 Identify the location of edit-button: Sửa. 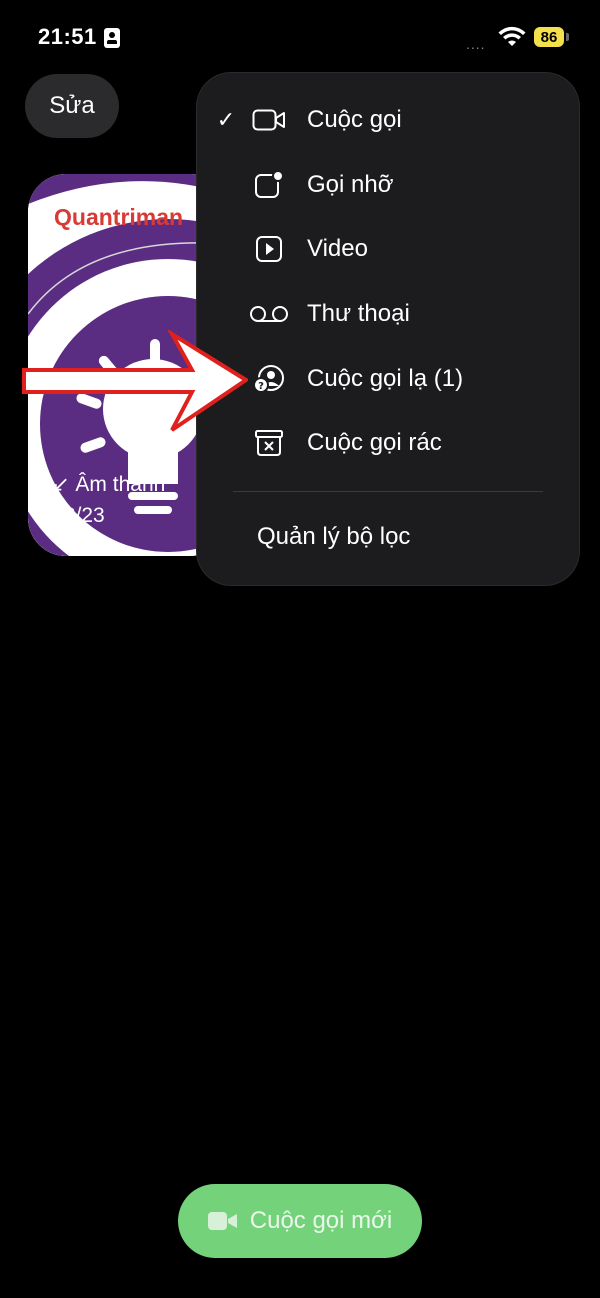
(72, 106).